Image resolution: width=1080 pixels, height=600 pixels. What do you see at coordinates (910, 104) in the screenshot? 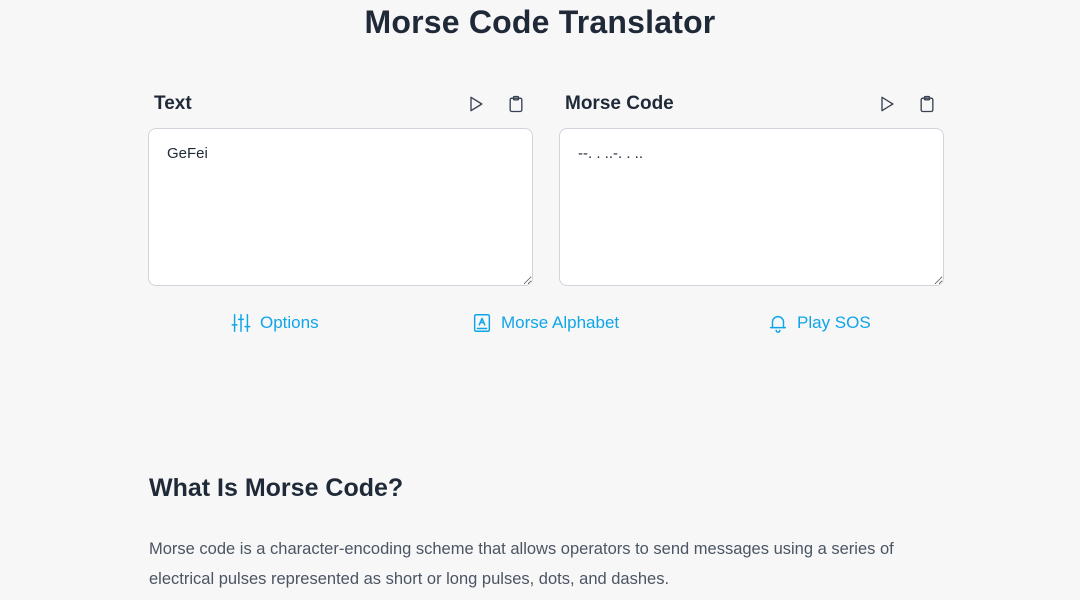
I see `morse-panel-actions` at bounding box center [910, 104].